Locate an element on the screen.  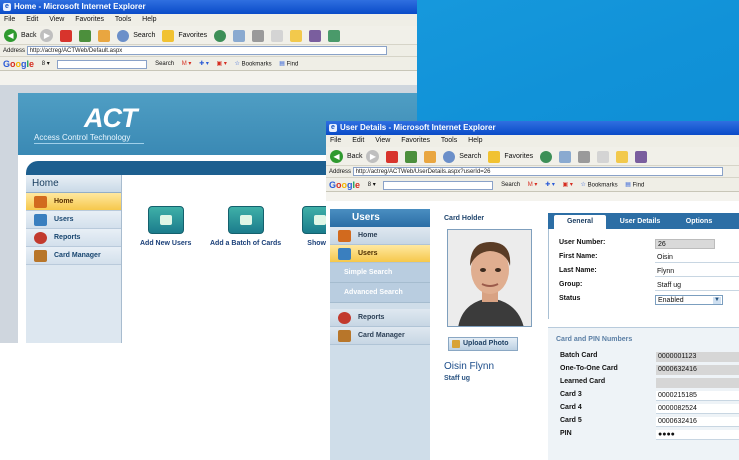
first-name-input: Oisin is located at coordinates (697, 258).